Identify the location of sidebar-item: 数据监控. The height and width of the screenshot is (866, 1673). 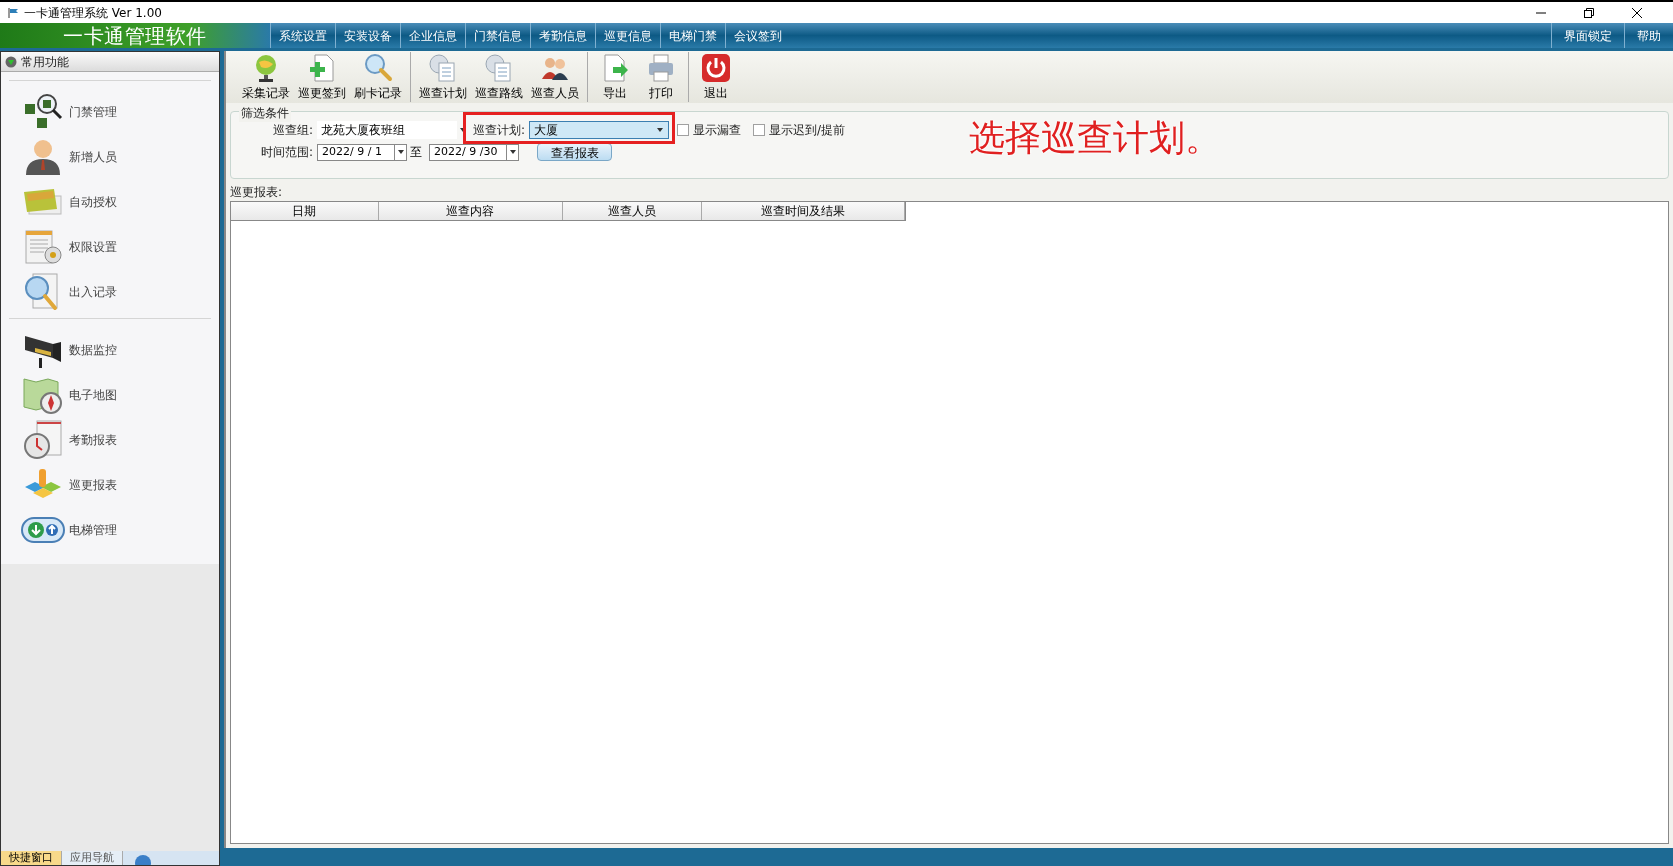
(110, 349).